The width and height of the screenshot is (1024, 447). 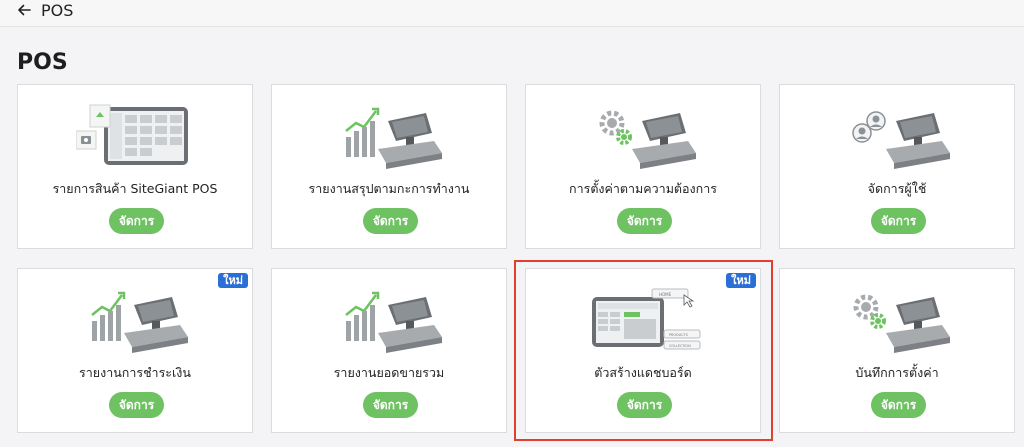 What do you see at coordinates (897, 188) in the screenshot?
I see `card-label: จัดการผู้ใช้` at bounding box center [897, 188].